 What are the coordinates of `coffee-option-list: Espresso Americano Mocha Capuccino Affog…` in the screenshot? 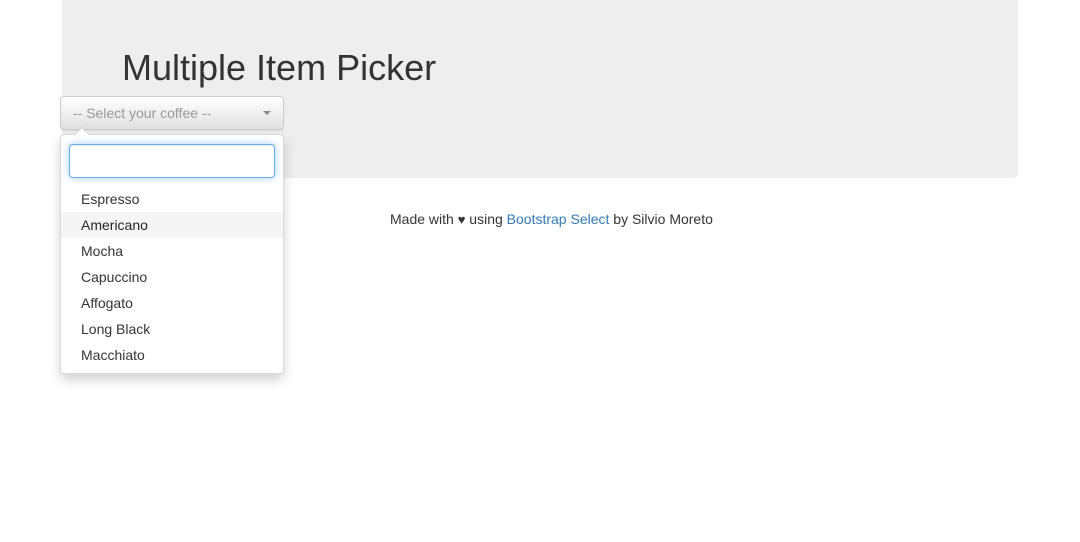 It's located at (172, 277).